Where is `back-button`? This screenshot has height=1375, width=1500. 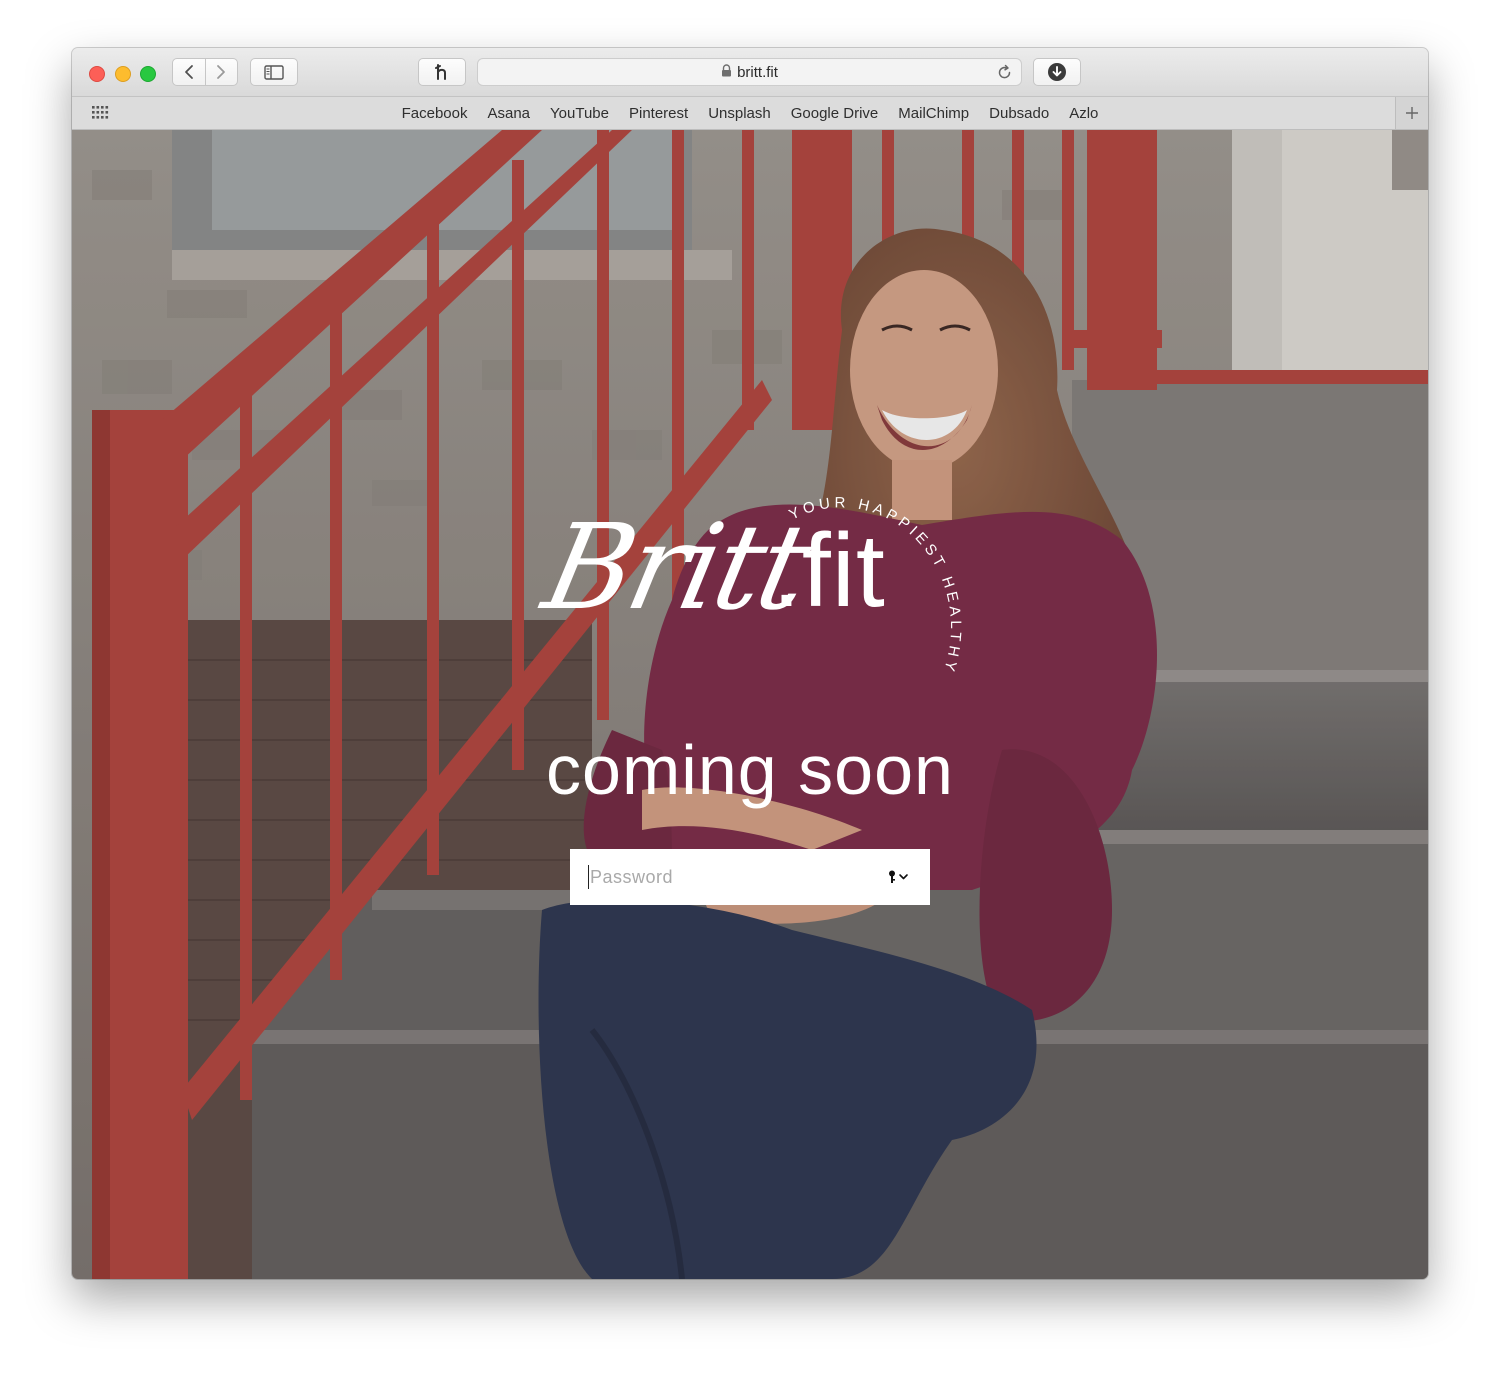
back-button is located at coordinates (189, 72).